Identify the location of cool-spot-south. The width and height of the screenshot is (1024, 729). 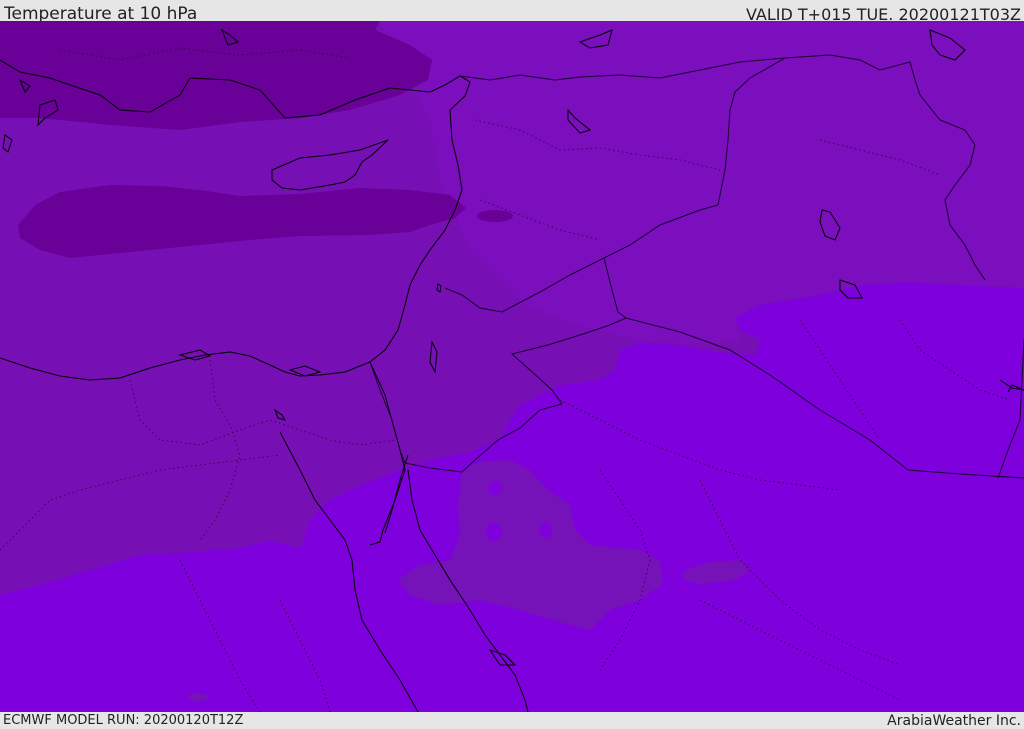
(198, 697).